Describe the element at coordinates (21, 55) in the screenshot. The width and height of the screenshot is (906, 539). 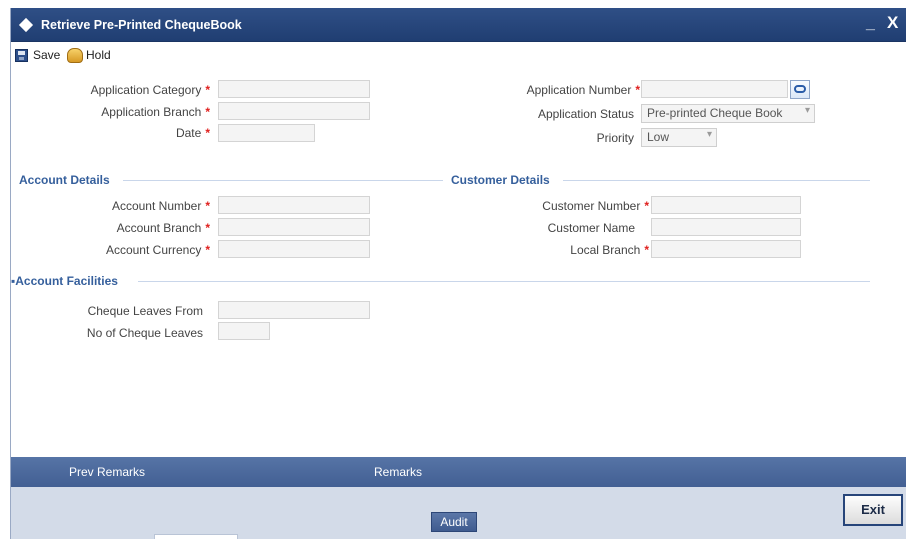
I see `save-icon` at that location.